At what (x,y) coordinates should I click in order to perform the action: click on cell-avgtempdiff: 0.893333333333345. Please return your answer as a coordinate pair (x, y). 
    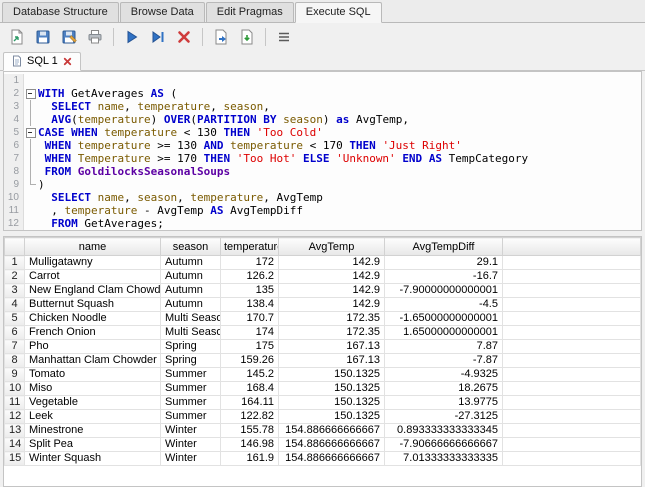
    Looking at the image, I should click on (443, 430).